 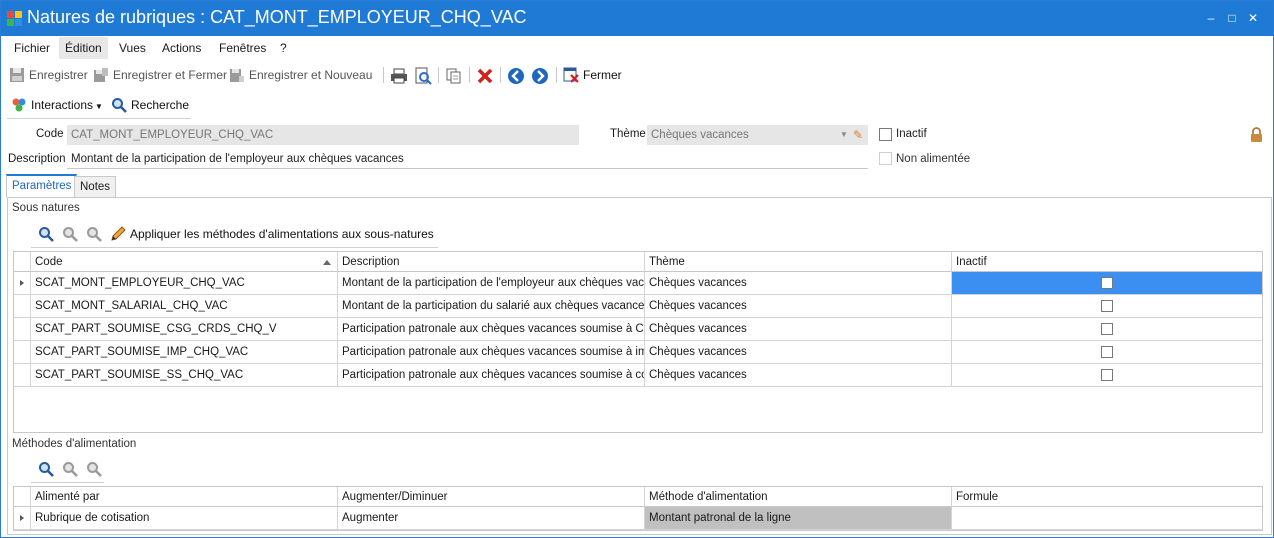 I want to click on cell-code: SCAT_PART_SOUMISE_CSG_CRDS_CHQ_V, so click(x=184, y=329).